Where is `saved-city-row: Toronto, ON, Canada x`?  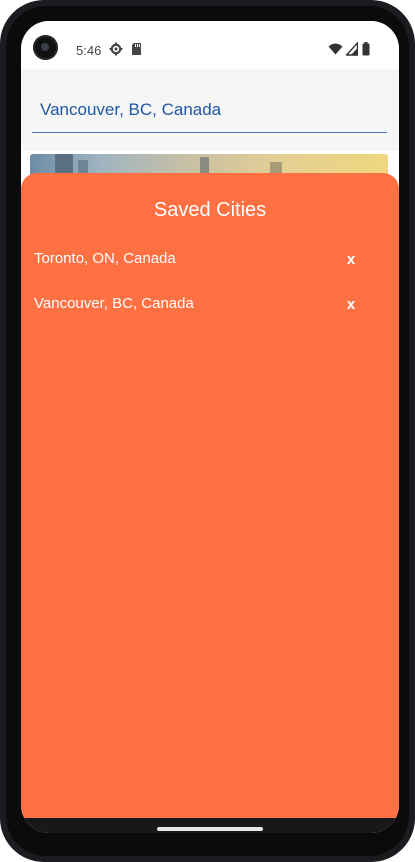 saved-city-row: Toronto, ON, Canada x is located at coordinates (210, 259).